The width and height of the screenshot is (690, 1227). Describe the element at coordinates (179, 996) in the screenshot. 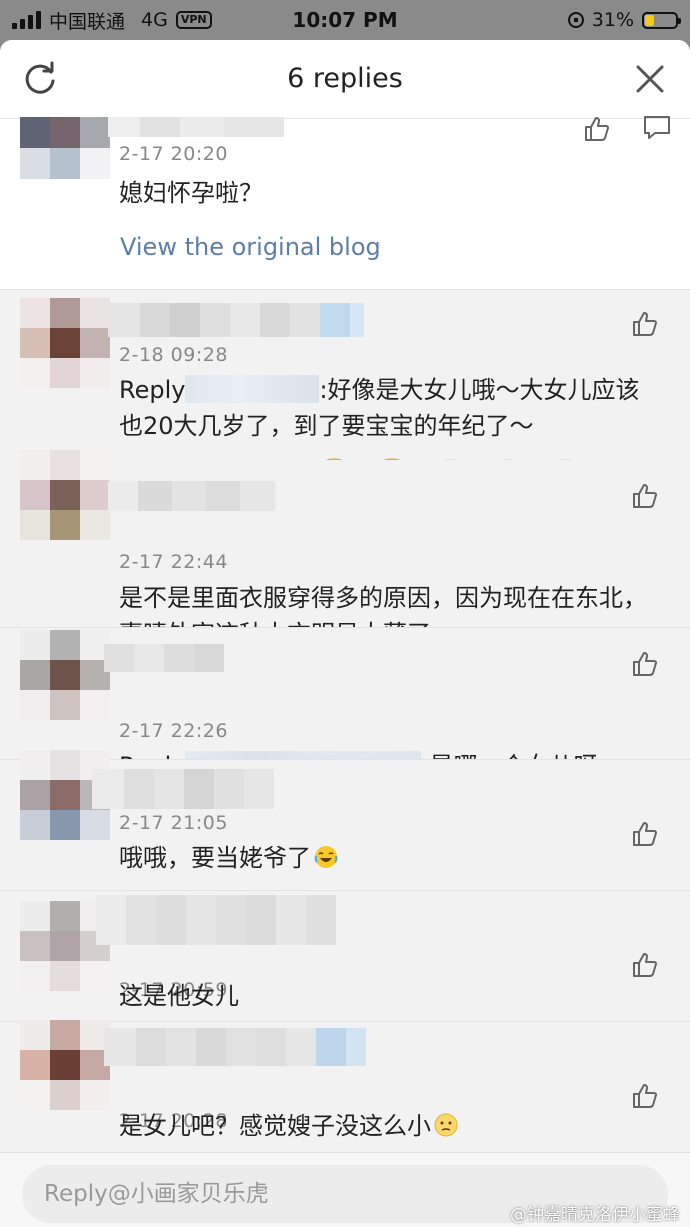

I see `comment-text: 这是他女儿` at that location.